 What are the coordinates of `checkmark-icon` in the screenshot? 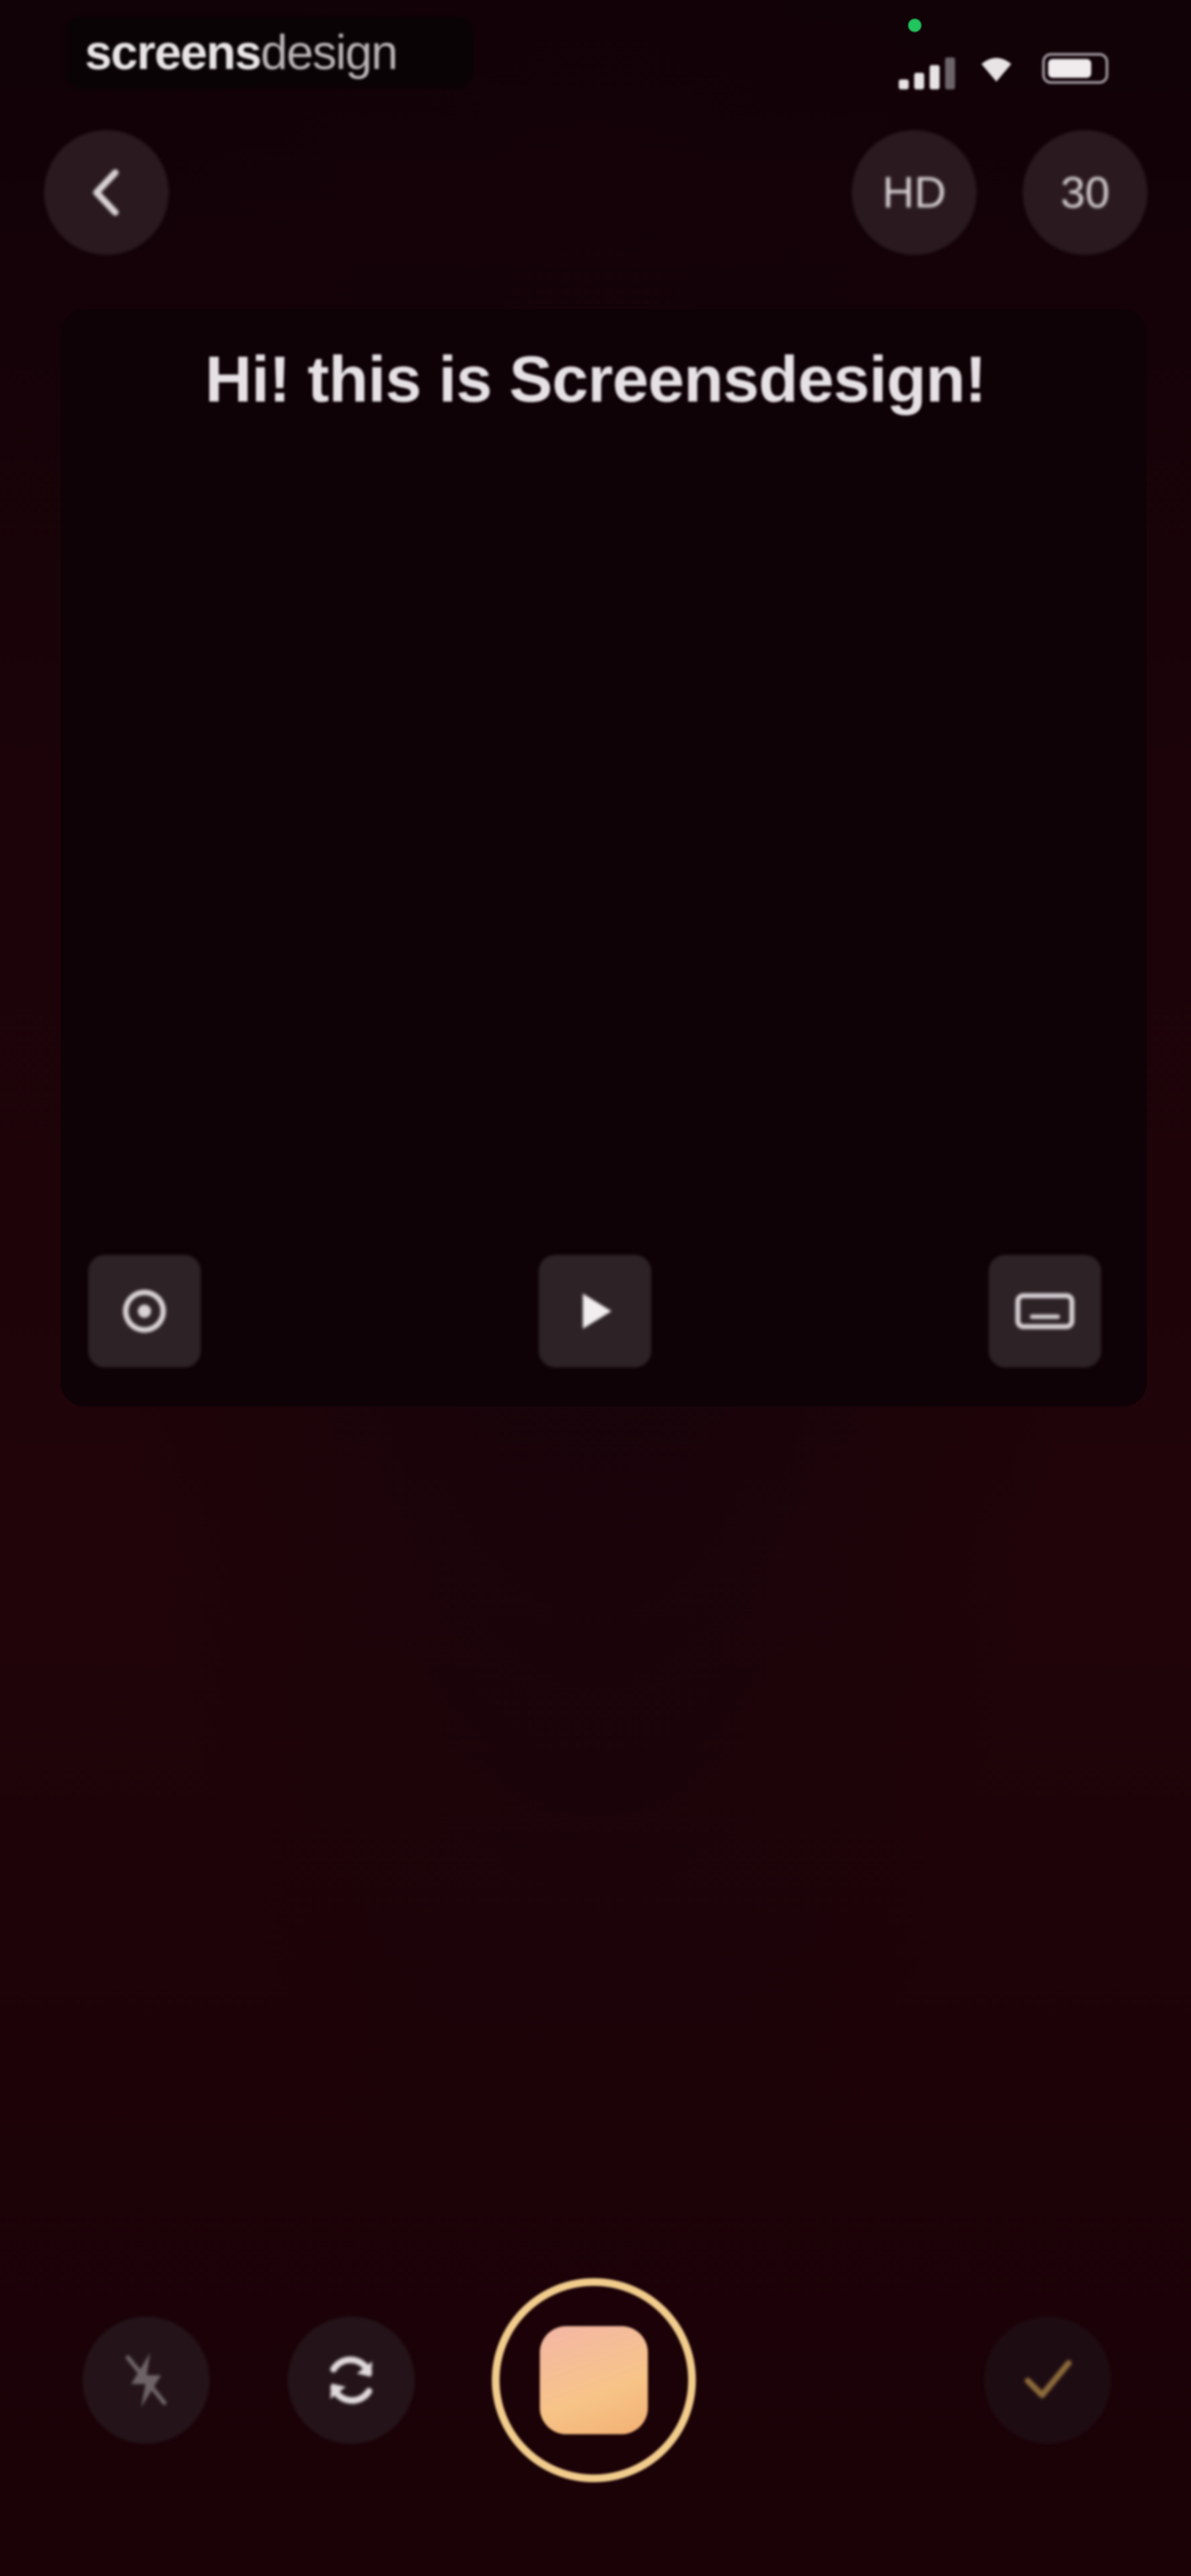 It's located at (1048, 2379).